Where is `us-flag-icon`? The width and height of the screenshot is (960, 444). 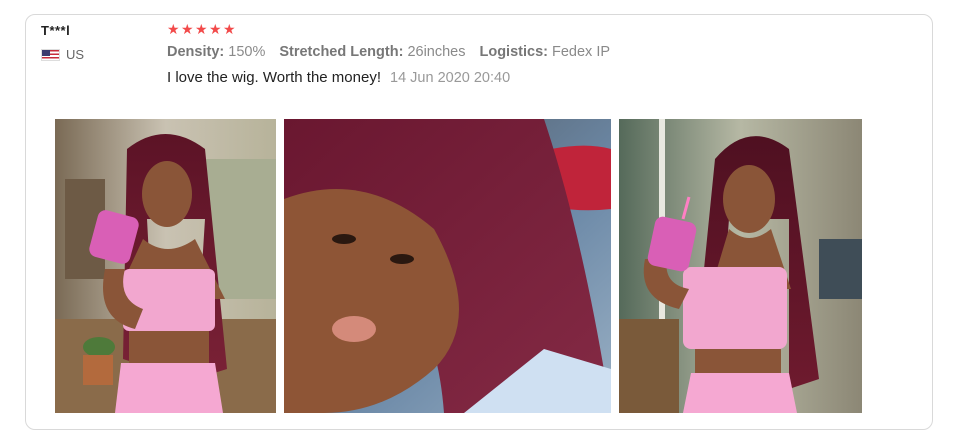
us-flag-icon is located at coordinates (50, 54).